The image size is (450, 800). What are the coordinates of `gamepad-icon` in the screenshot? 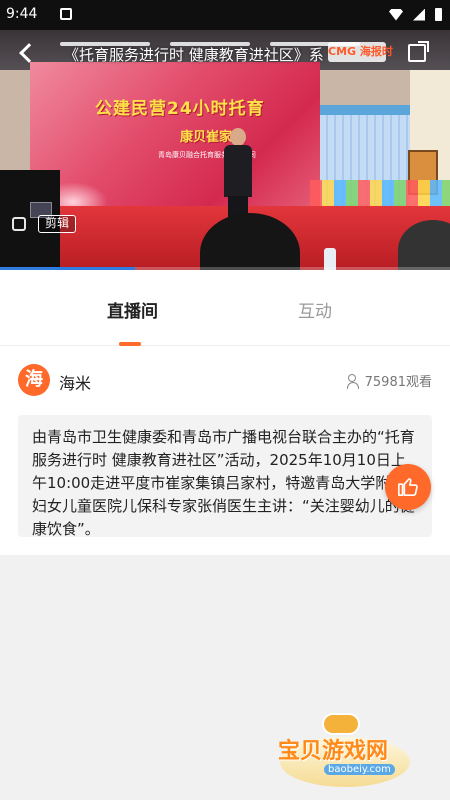 It's located at (341, 724).